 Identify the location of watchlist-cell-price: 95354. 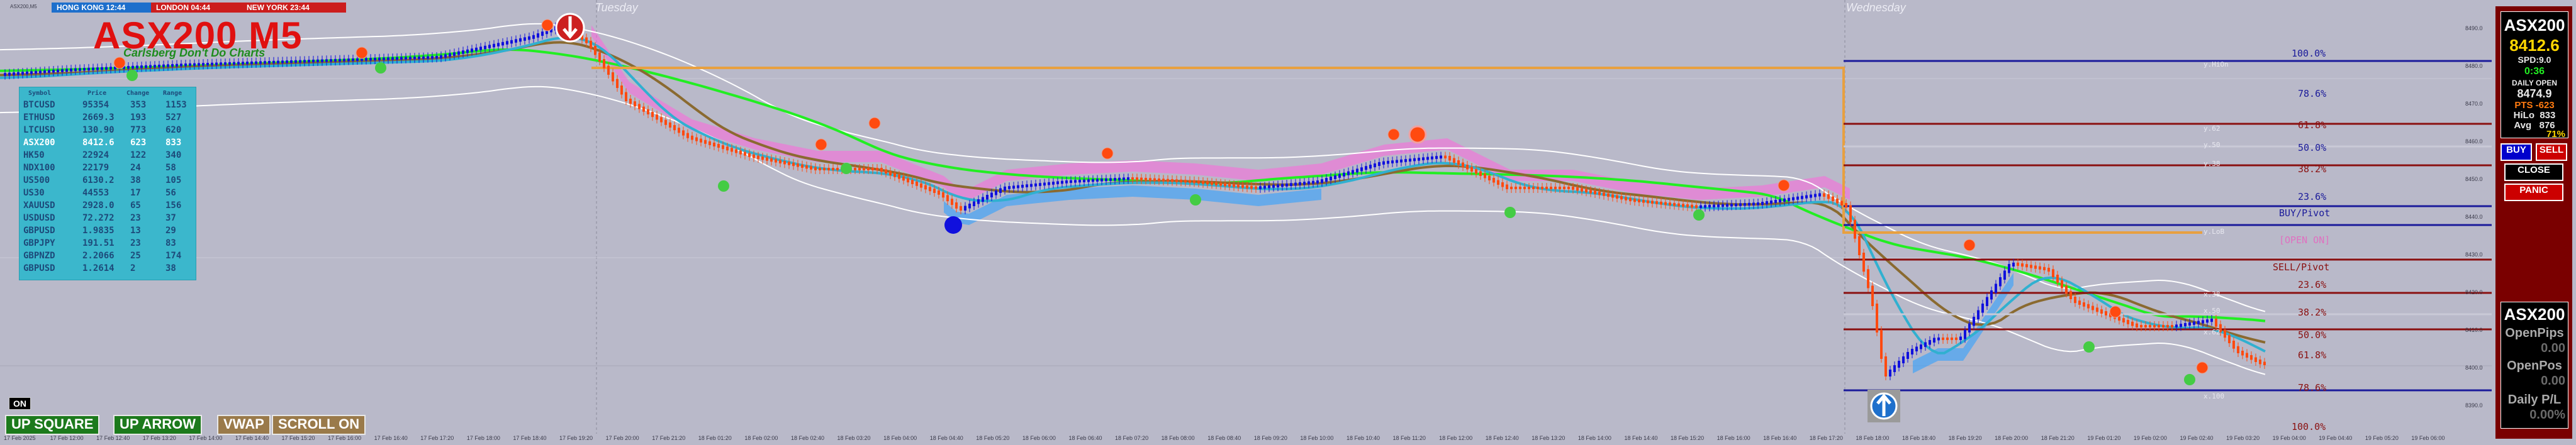
(95, 105).